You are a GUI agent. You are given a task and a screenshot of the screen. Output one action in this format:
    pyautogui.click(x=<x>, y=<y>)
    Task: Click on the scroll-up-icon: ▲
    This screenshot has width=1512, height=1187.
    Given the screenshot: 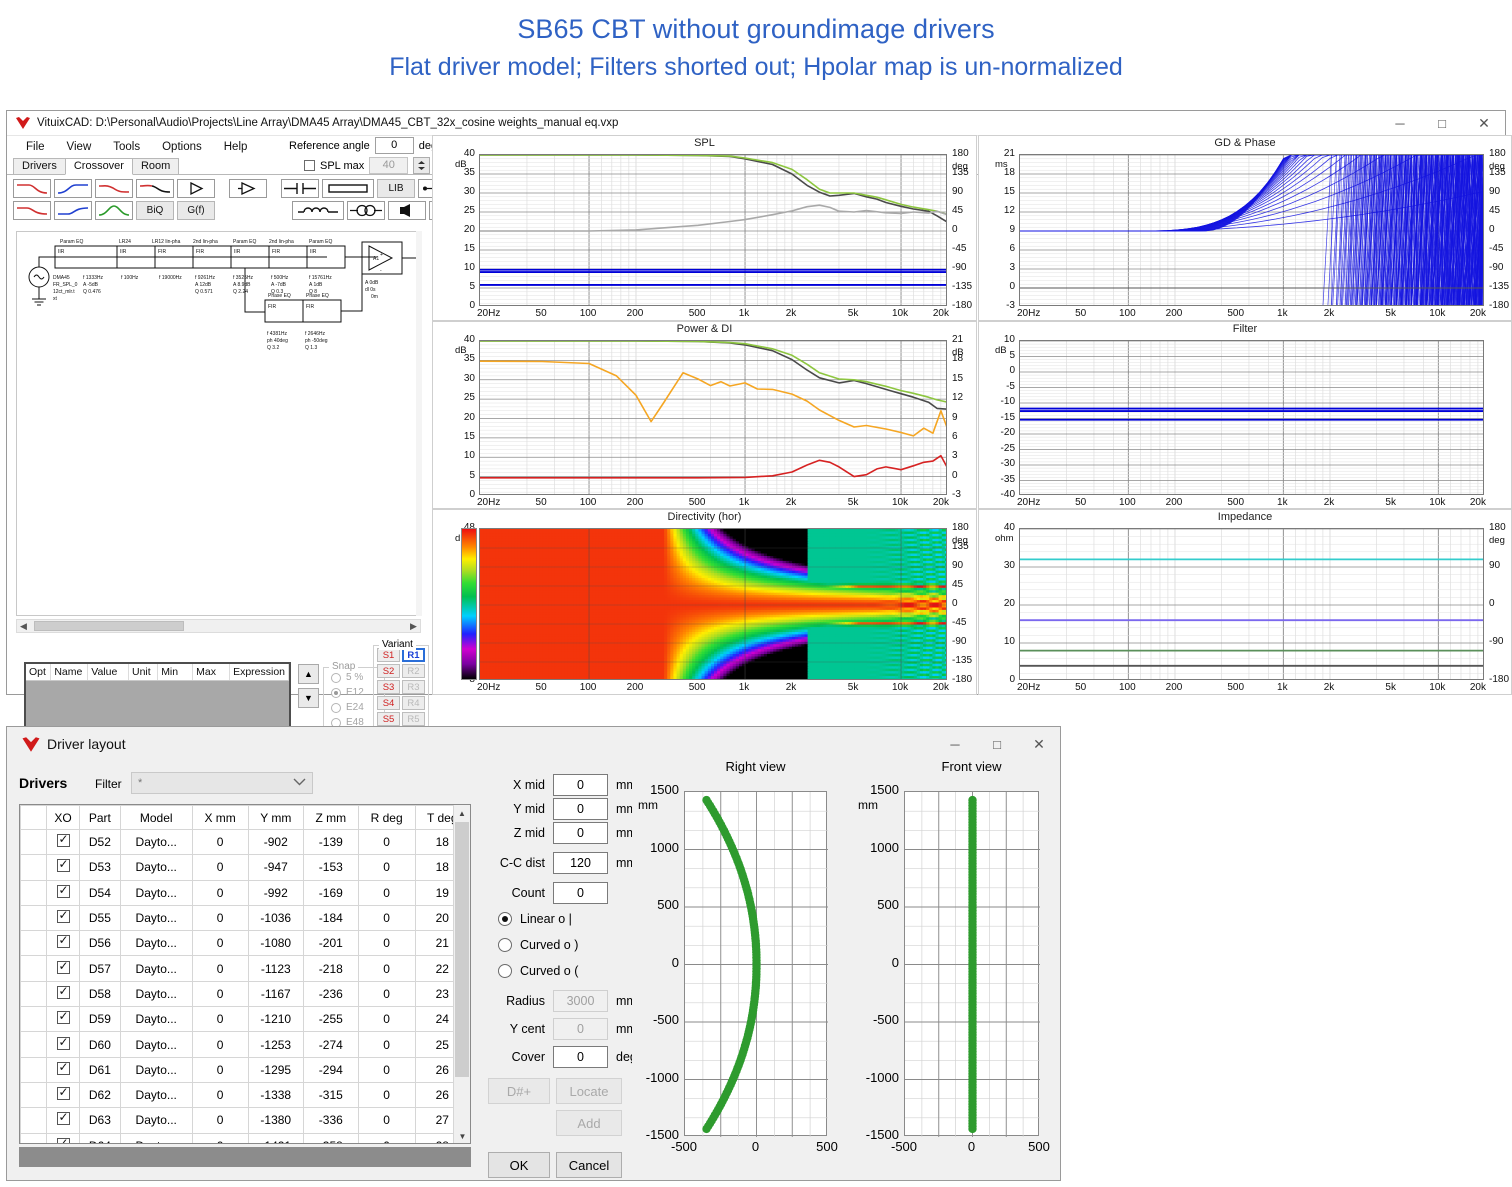 What is the action you would take?
    pyautogui.click(x=462, y=813)
    